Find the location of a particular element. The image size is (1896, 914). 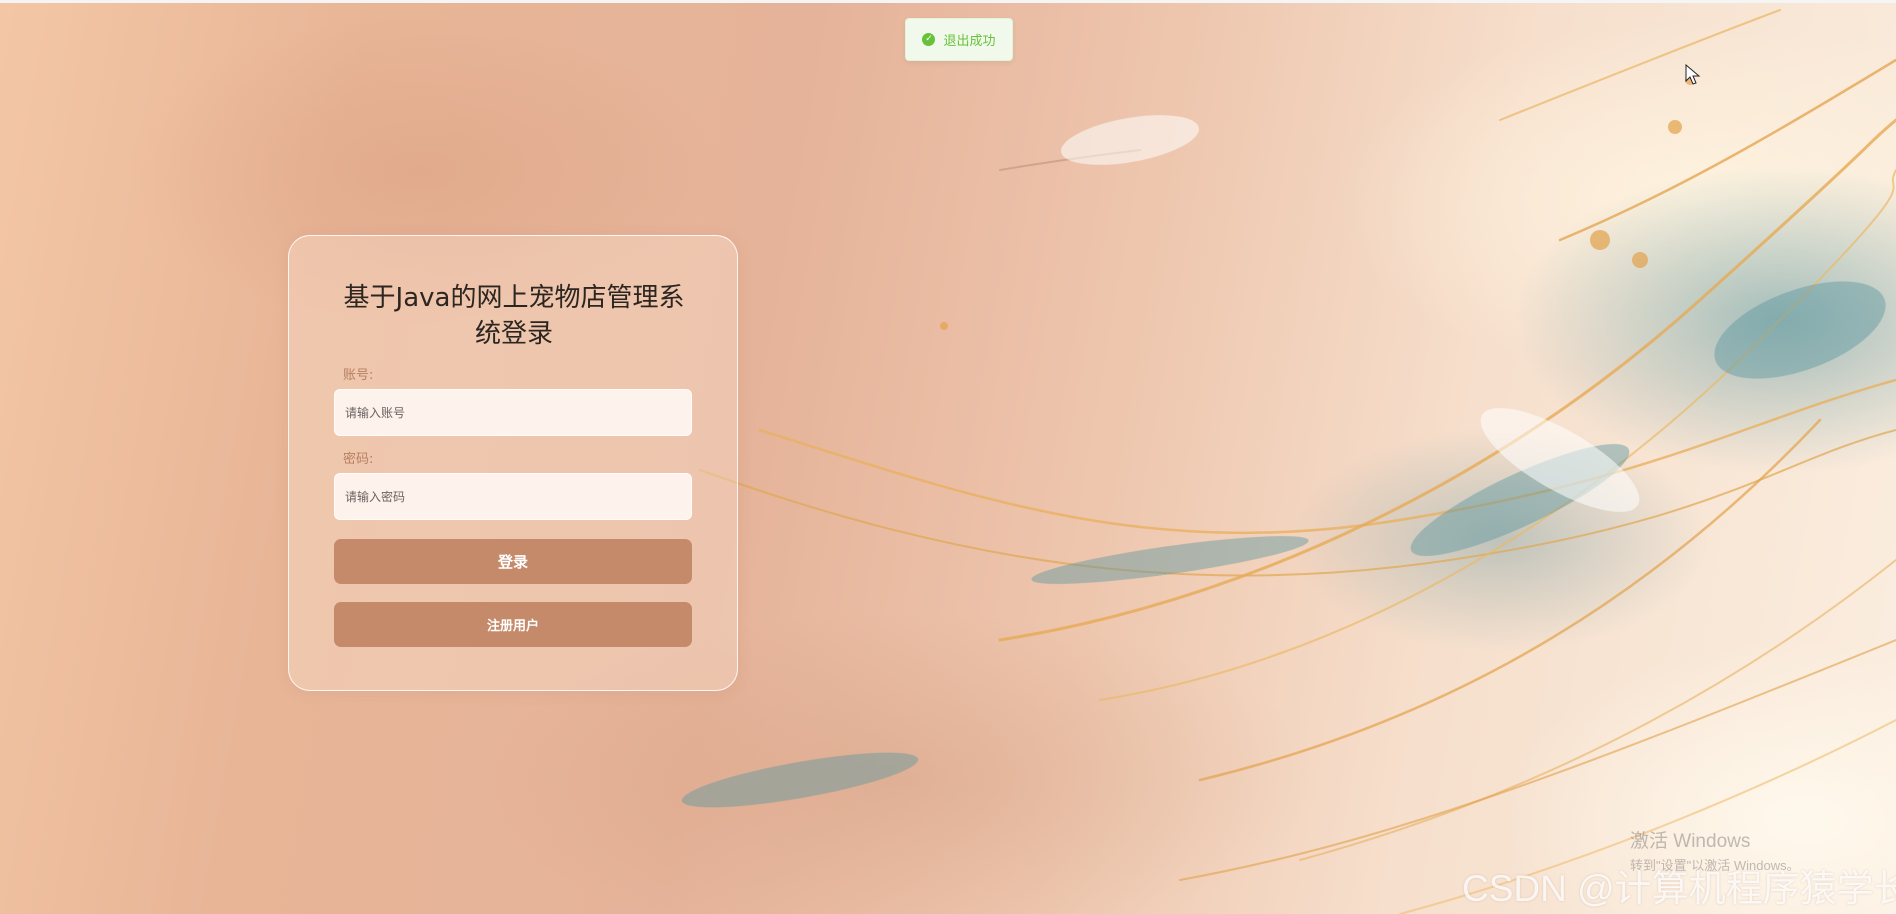

login-card: 基于Java的网上宠物店管理系统登录 账号: 密码: 登录 注册用户 is located at coordinates (513, 463).